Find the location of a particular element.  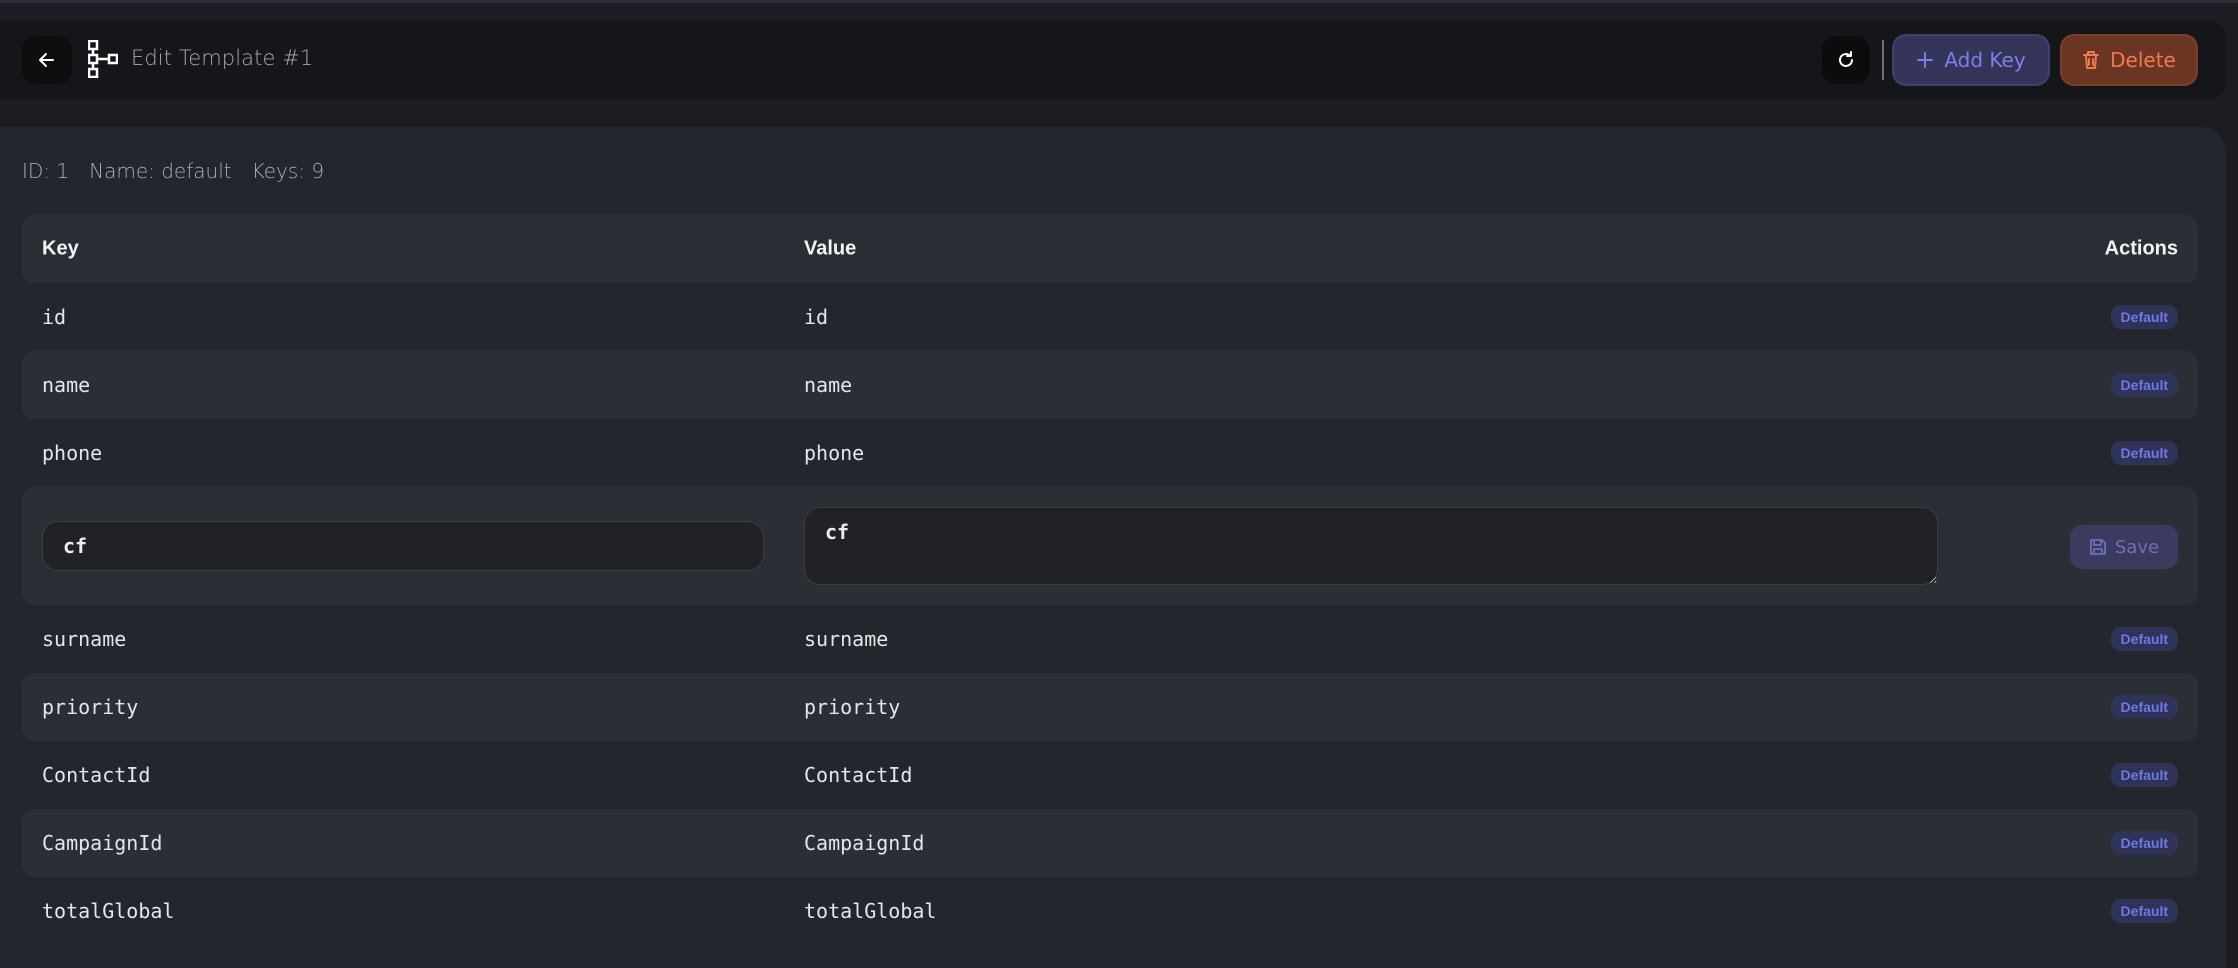

table-row: CampaignId CampaignId Default is located at coordinates (1110, 843).